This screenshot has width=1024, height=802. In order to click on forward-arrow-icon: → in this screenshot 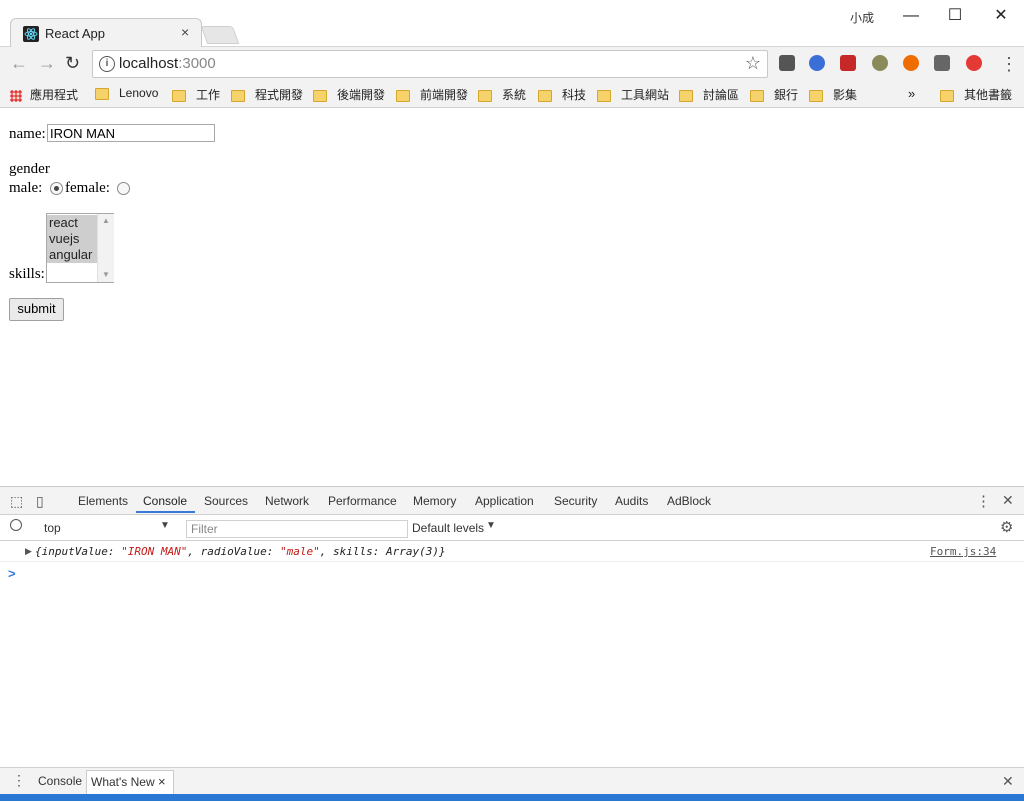, I will do `click(47, 63)`.